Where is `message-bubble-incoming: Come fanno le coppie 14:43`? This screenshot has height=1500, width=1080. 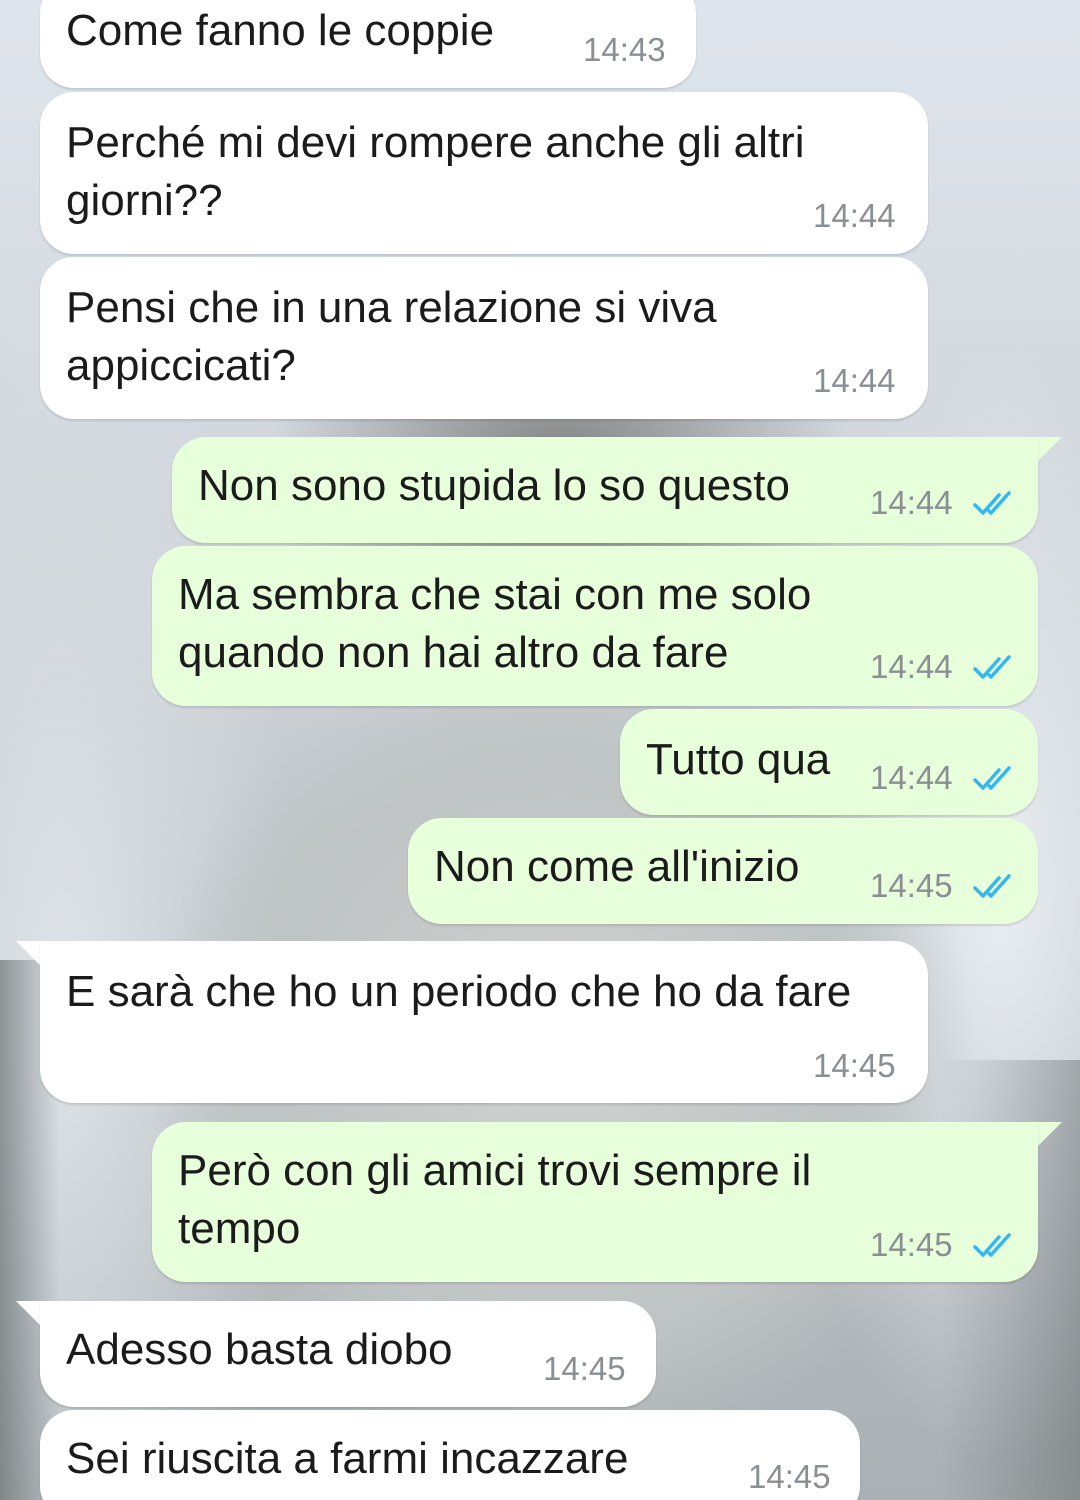
message-bubble-incoming: Come fanno le coppie 14:43 is located at coordinates (368, 44).